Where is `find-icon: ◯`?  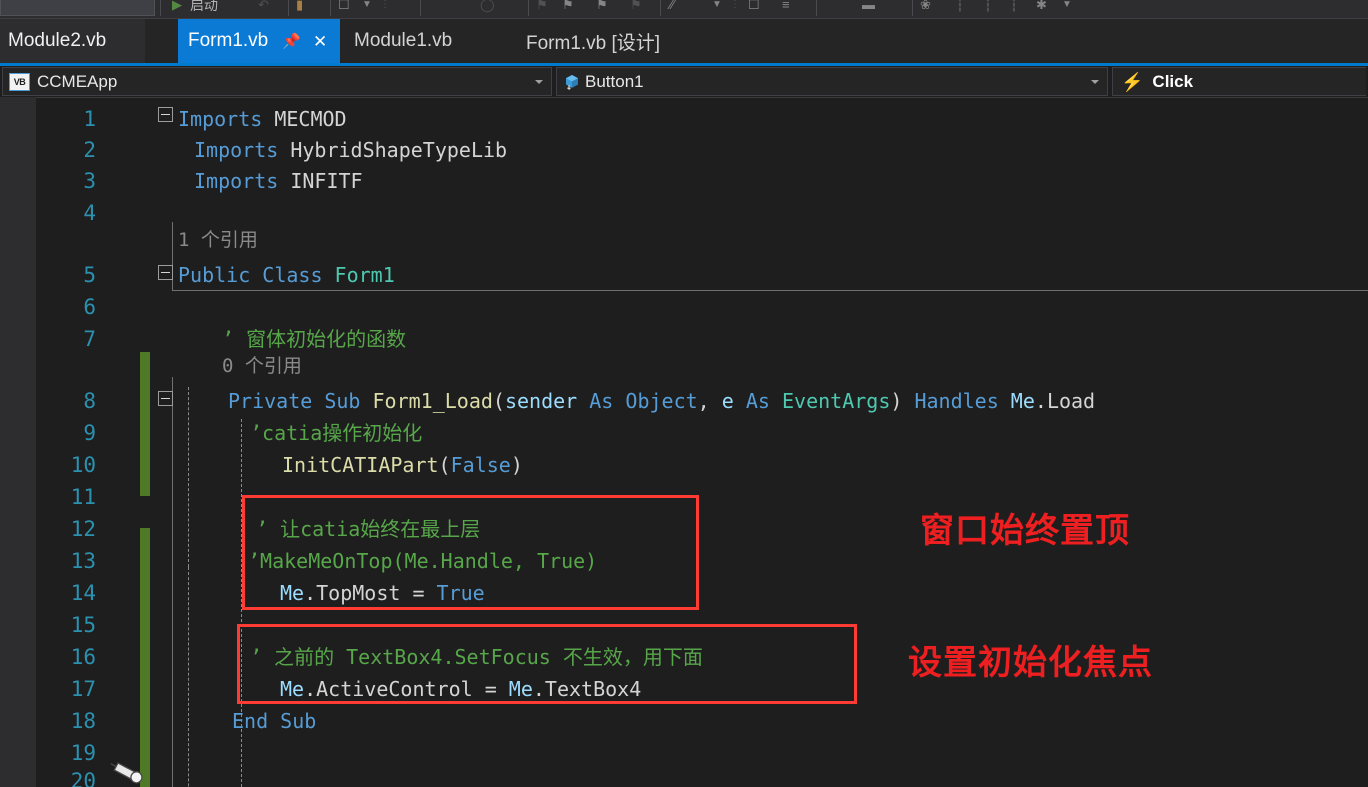
find-icon: ◯ is located at coordinates (487, 8).